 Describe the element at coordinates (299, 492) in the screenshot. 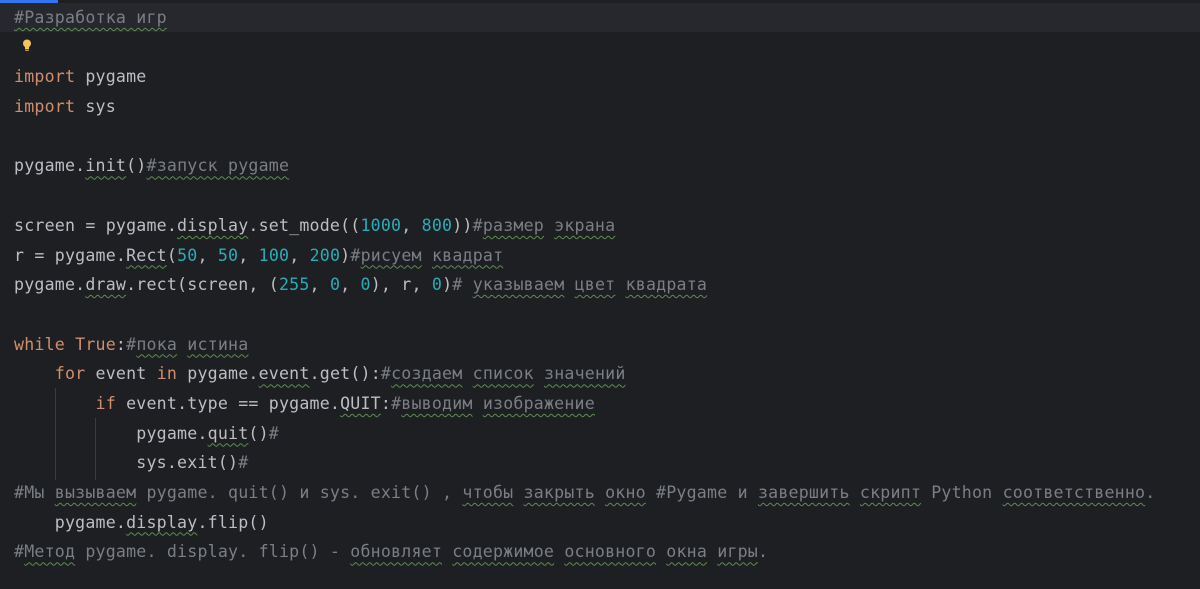

I see `comment: pygame. quit() и sys. exit() ,` at that location.